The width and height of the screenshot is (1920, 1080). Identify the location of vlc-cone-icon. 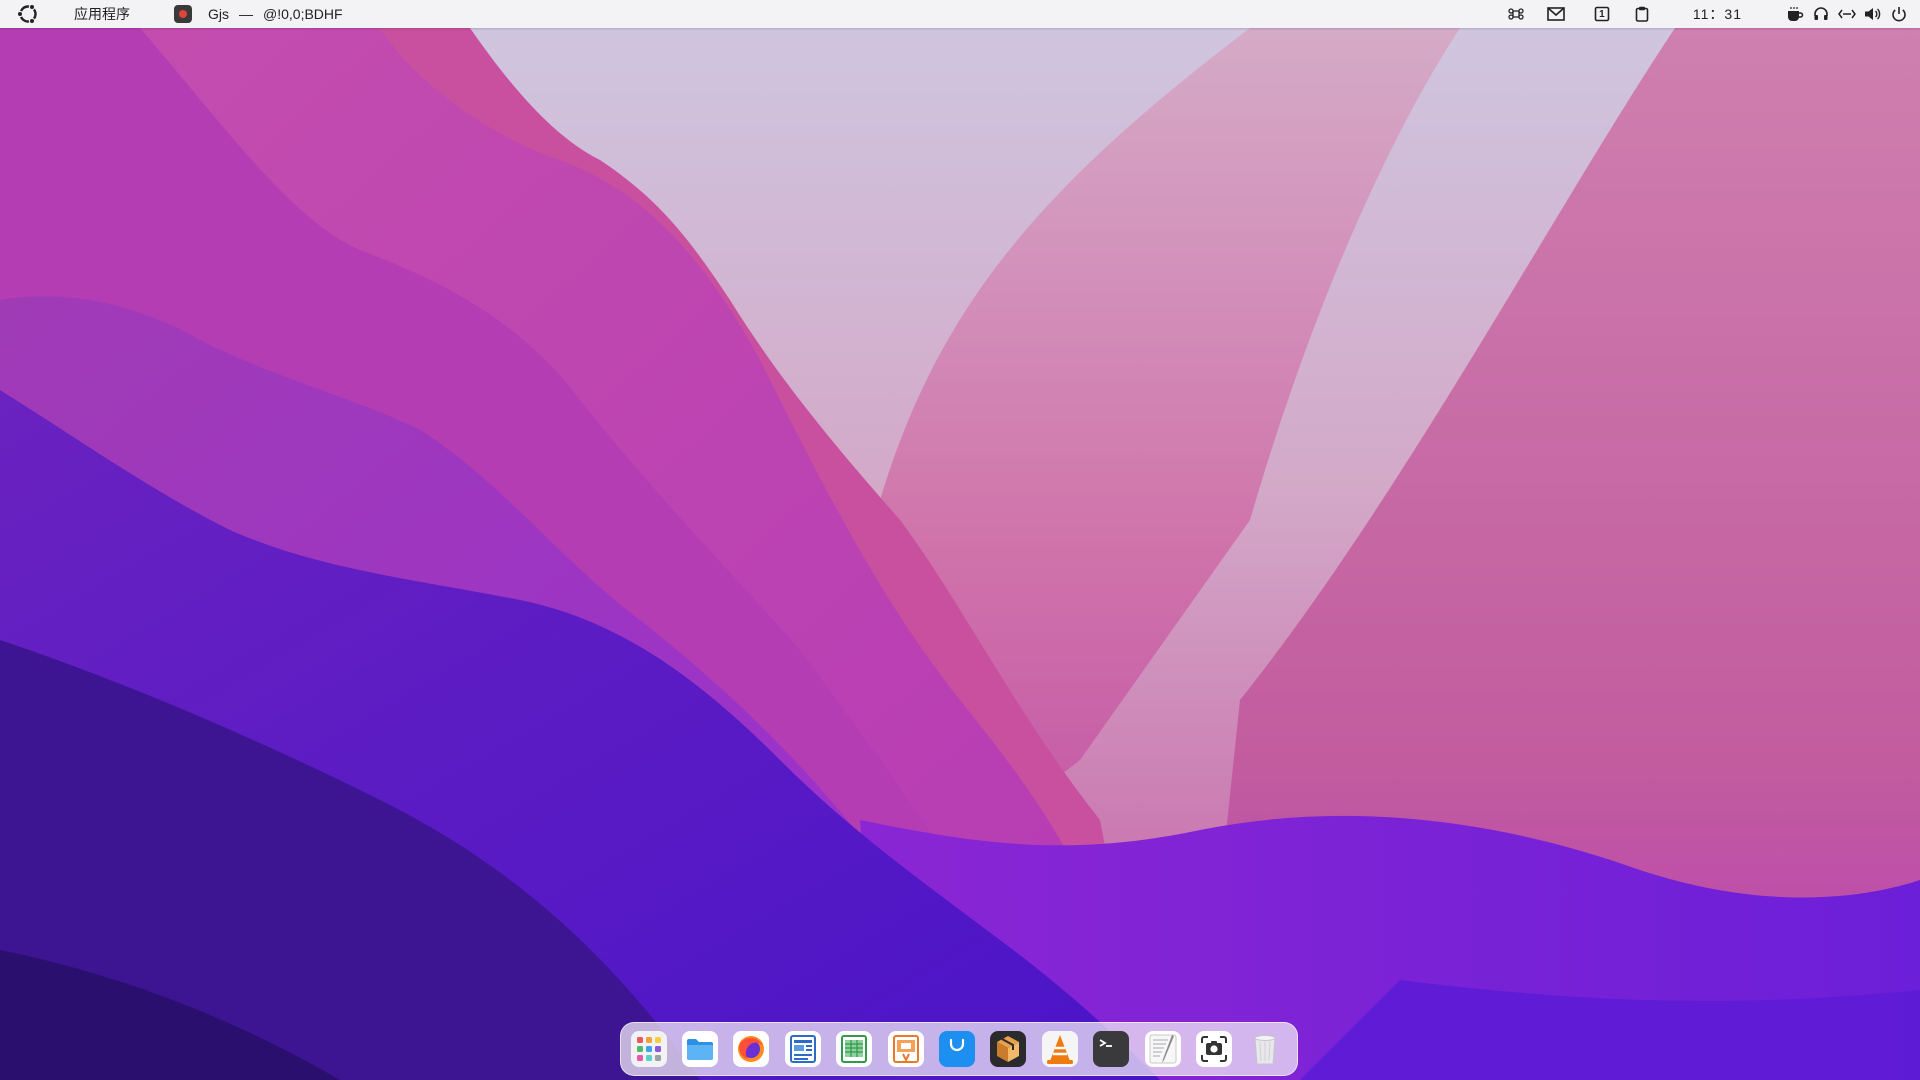
(1059, 1049).